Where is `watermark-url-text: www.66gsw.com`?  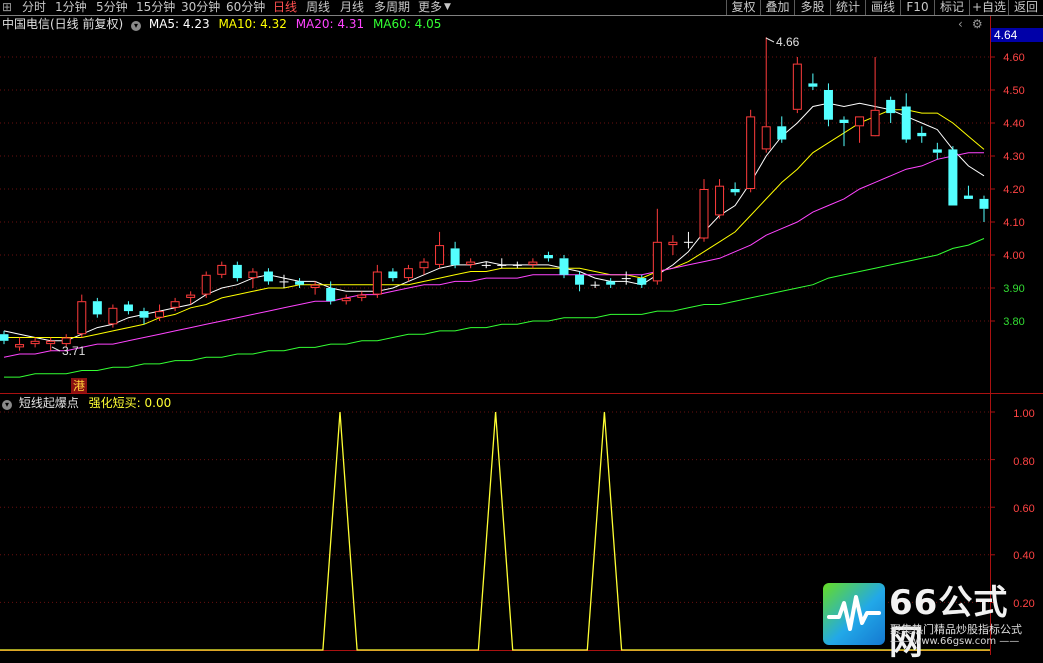
watermark-url-text: www.66gsw.com is located at coordinates (955, 641).